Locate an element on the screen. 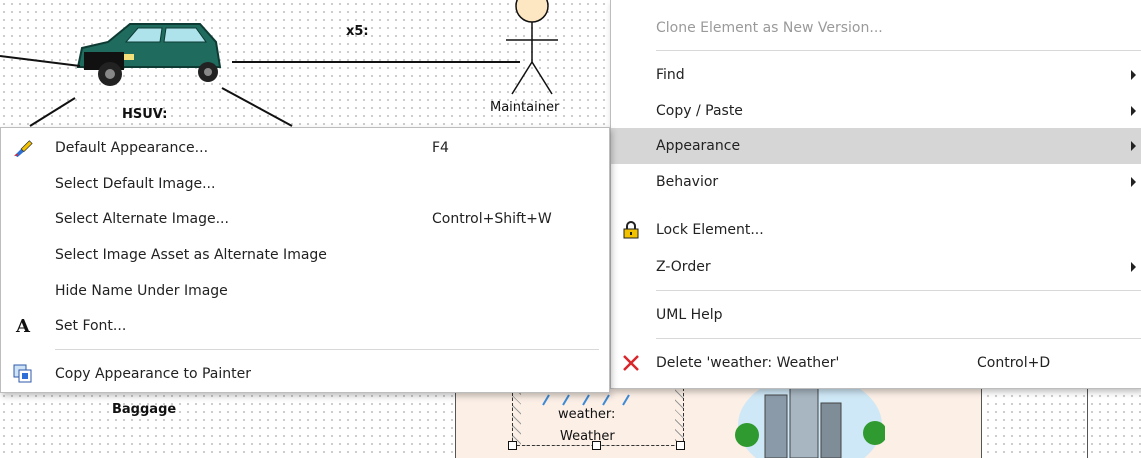 This screenshot has height=458, width=1141. x5-label: x5: is located at coordinates (357, 31).